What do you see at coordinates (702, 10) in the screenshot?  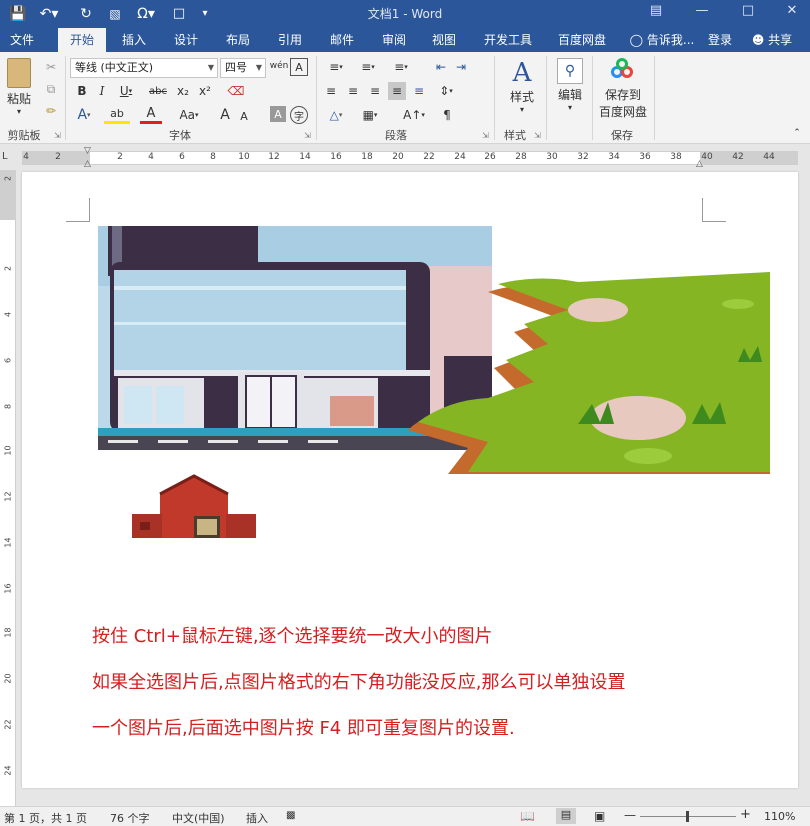 I see `minimize-icon: —` at bounding box center [702, 10].